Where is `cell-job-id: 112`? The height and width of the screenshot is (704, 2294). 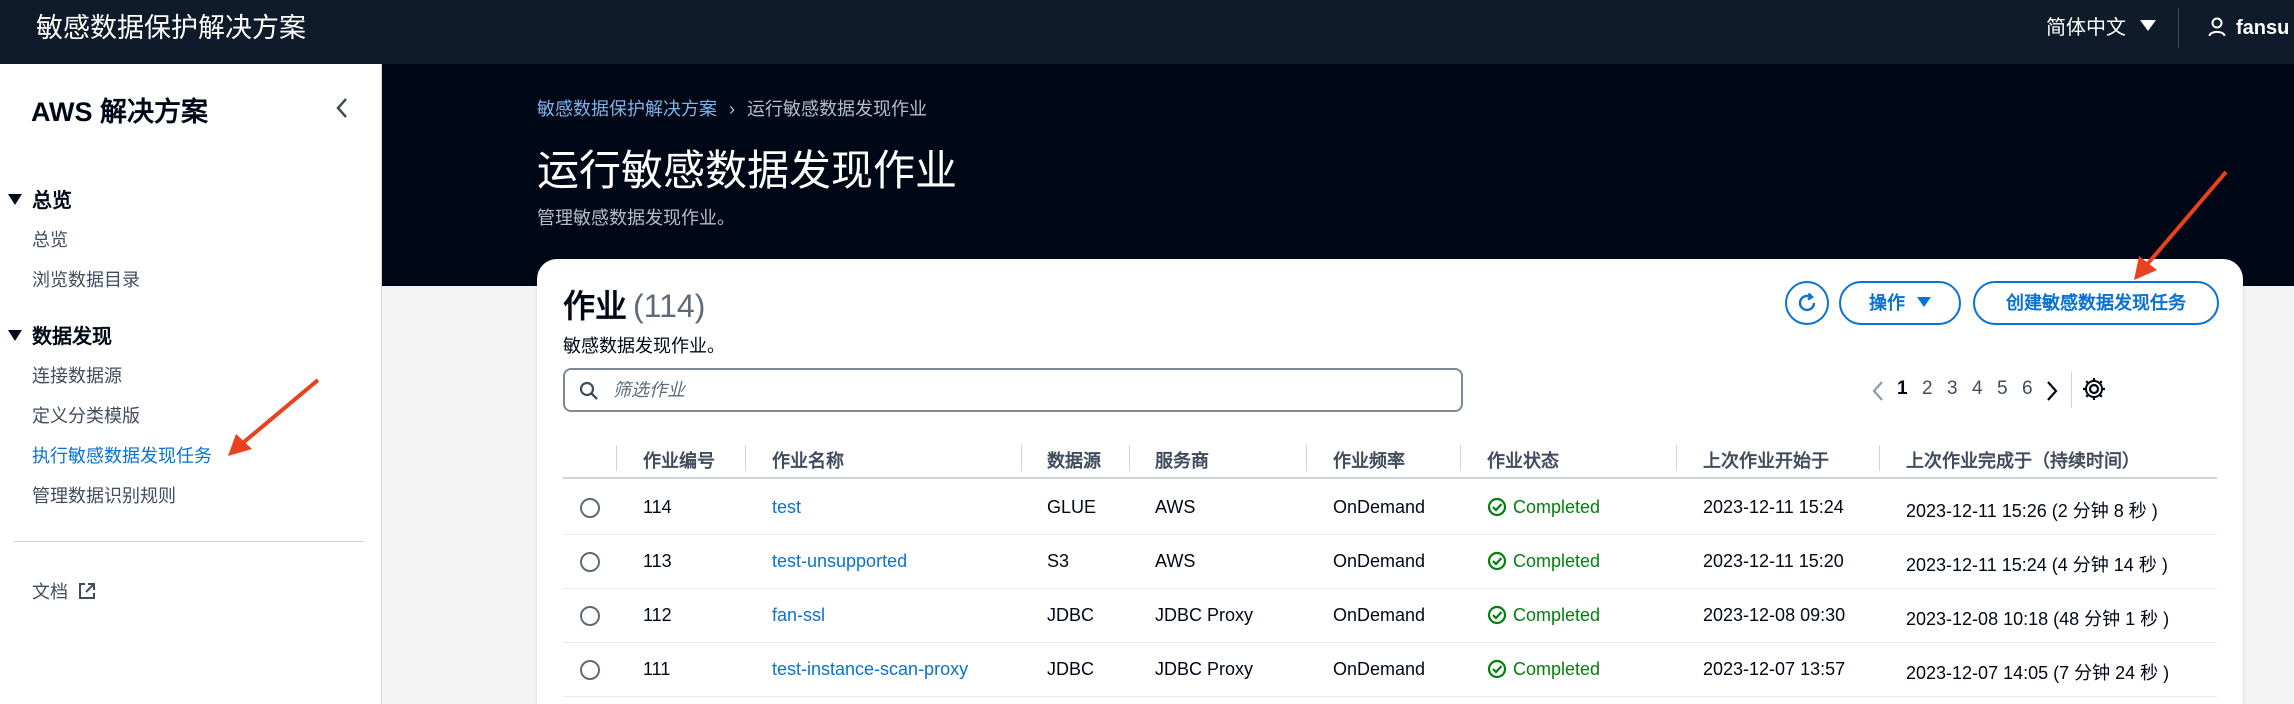
cell-job-id: 112 is located at coordinates (657, 615).